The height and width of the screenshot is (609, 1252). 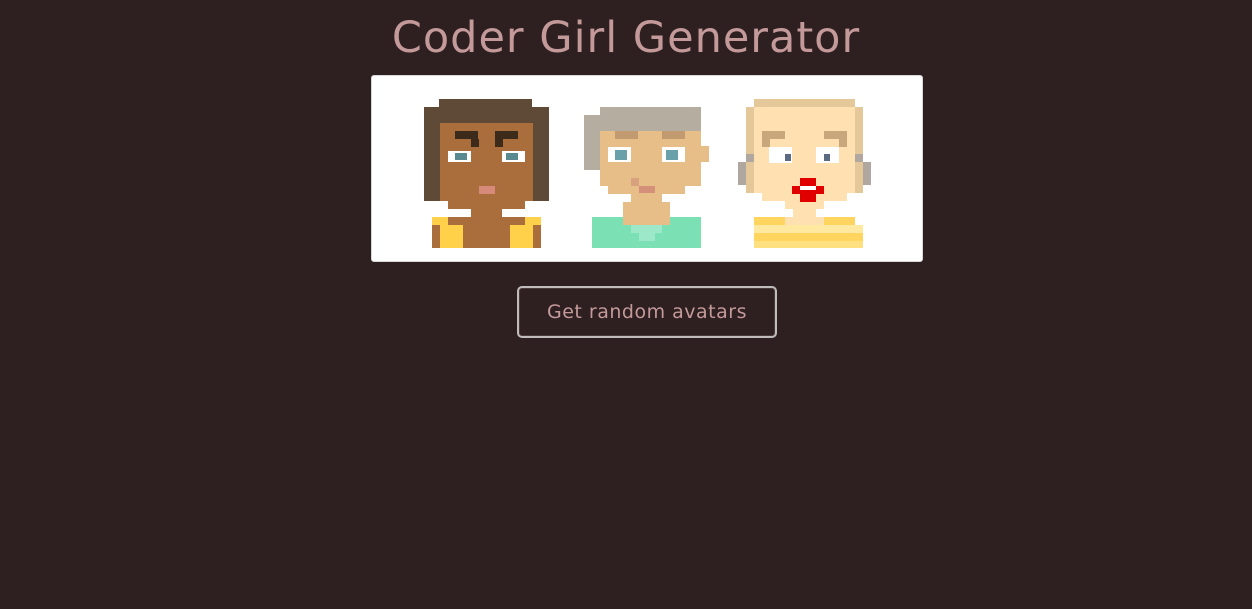 I want to click on avatar-panel, so click(x=647, y=168).